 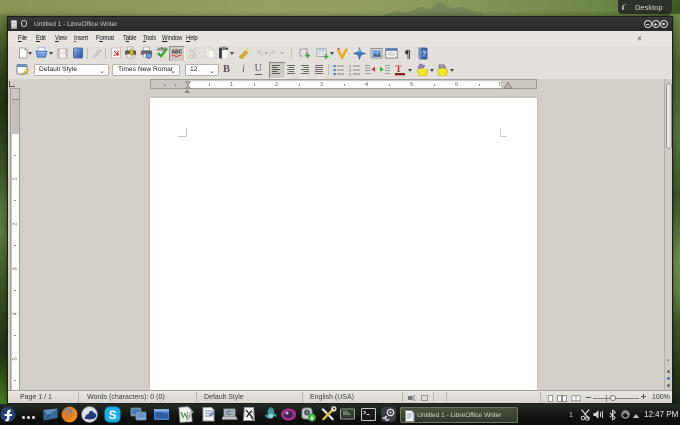 I want to click on svg-text: ABC, so click(x=177, y=53).